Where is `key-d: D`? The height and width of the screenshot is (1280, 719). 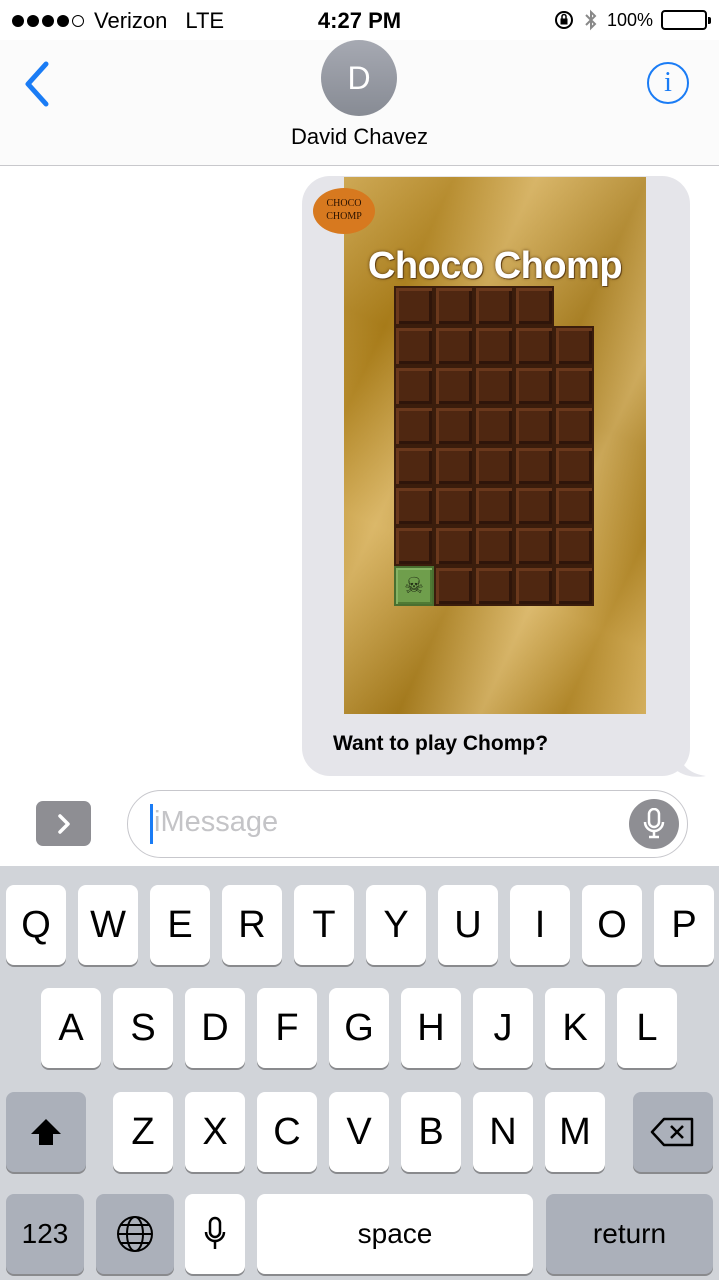
key-d: D is located at coordinates (215, 1028).